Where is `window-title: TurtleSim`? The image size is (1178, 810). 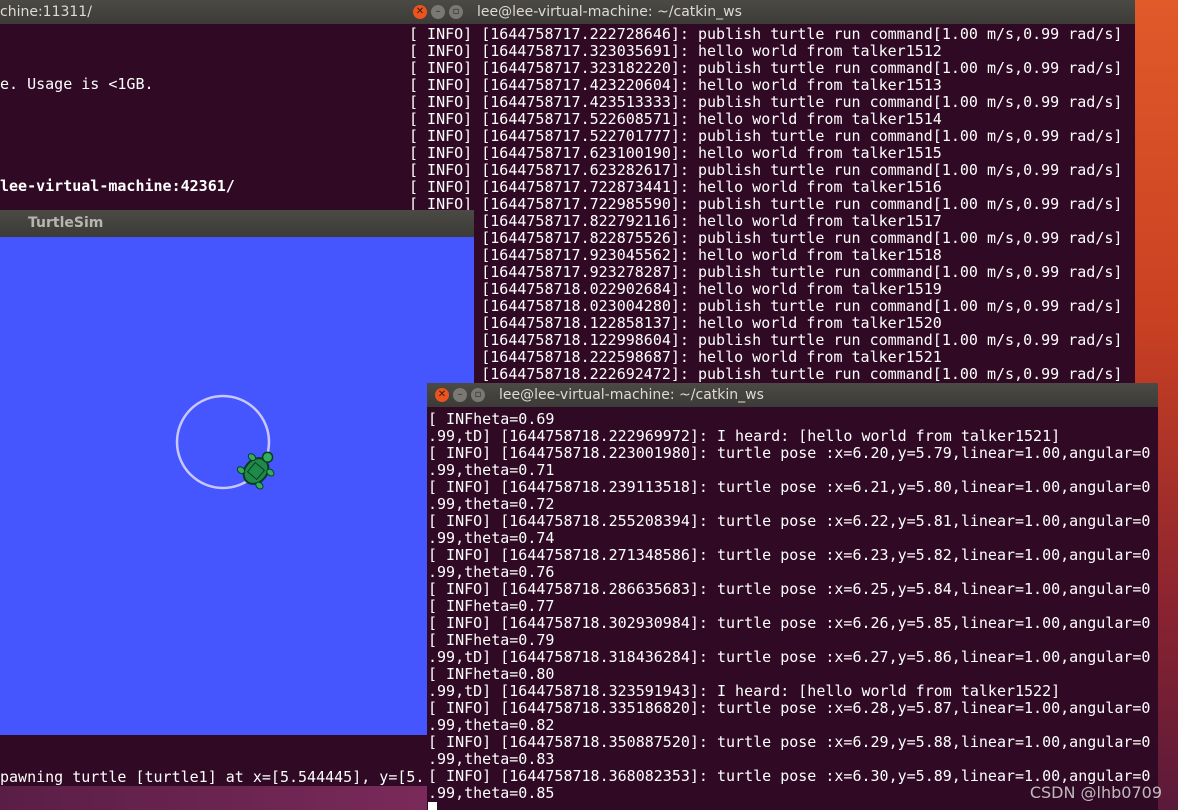 window-title: TurtleSim is located at coordinates (66, 223).